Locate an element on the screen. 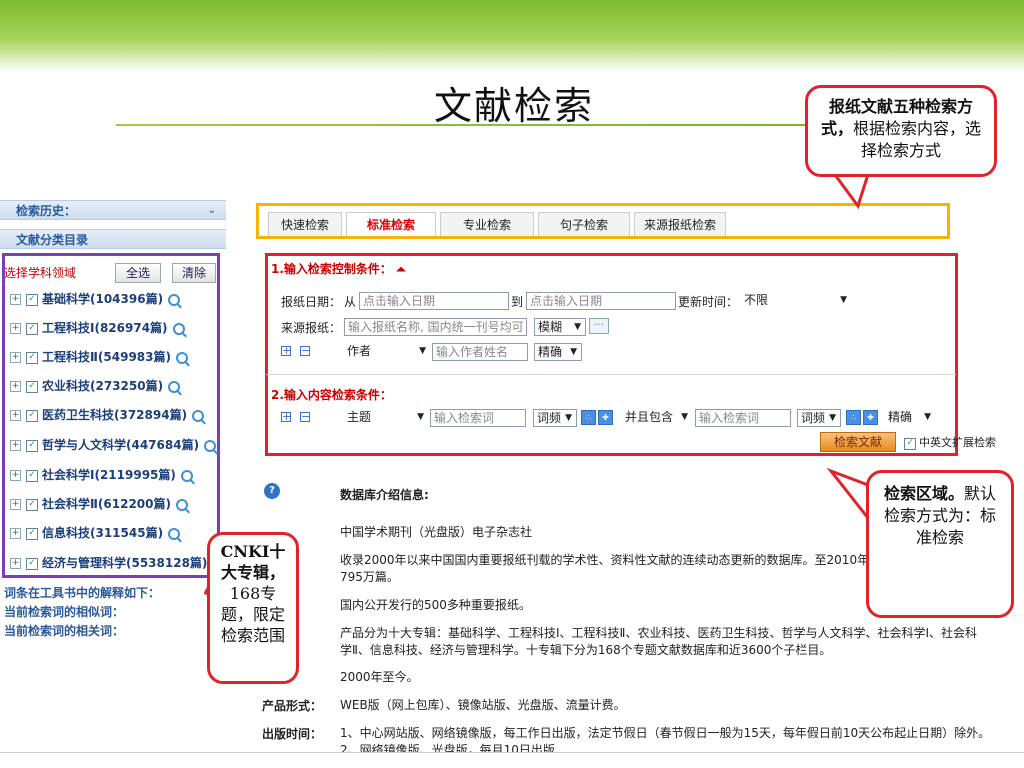  info-form: WEB版（网上包库）、镜像站版、光盘版、流量计费。 is located at coordinates (483, 705).